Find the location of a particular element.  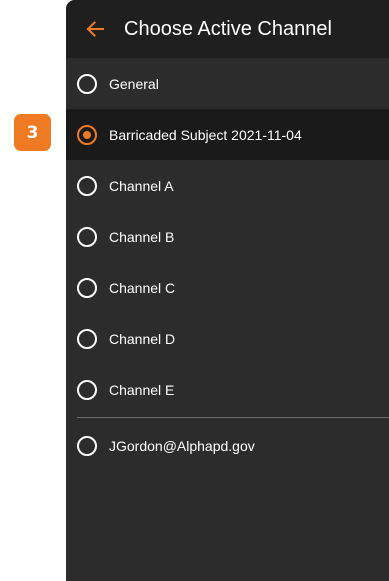

channel-label: Channel C is located at coordinates (142, 287).